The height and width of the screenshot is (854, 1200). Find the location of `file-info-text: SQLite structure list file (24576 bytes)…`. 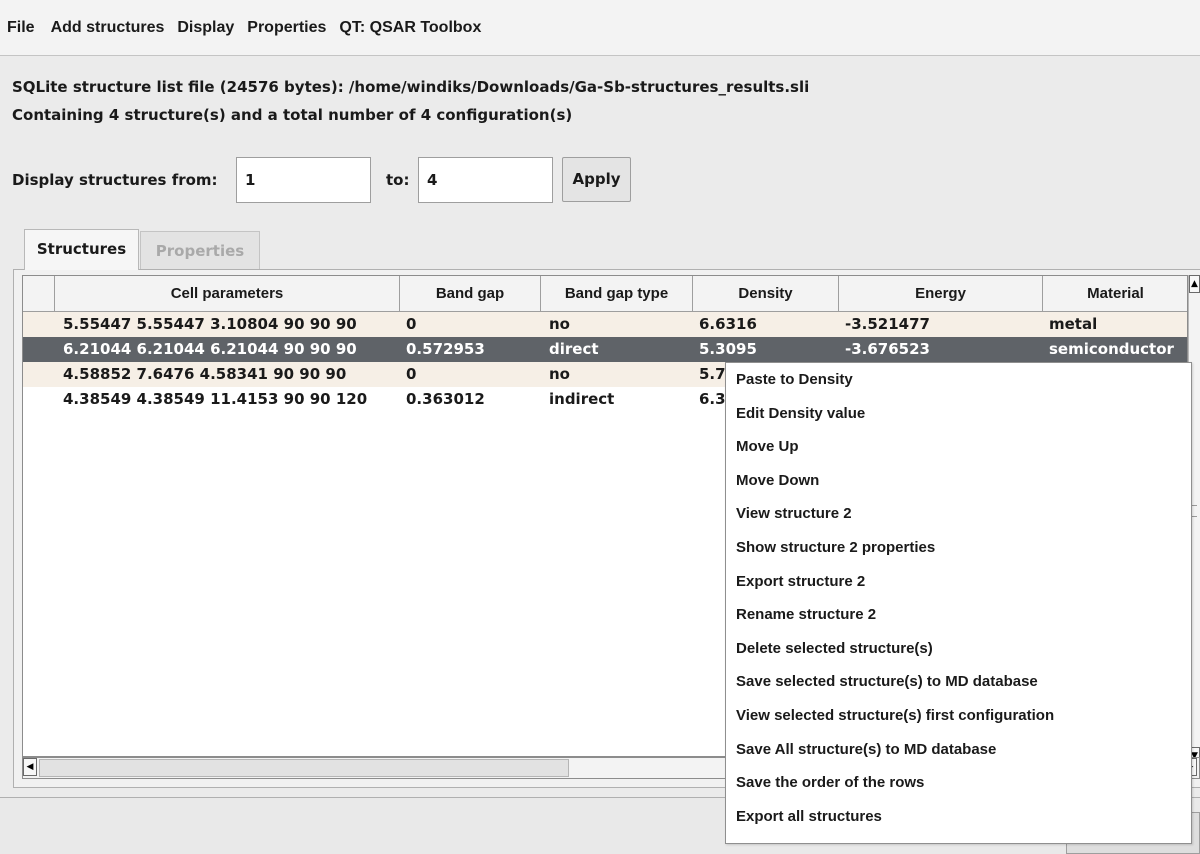

file-info-text: SQLite structure list file (24576 bytes)… is located at coordinates (411, 87).